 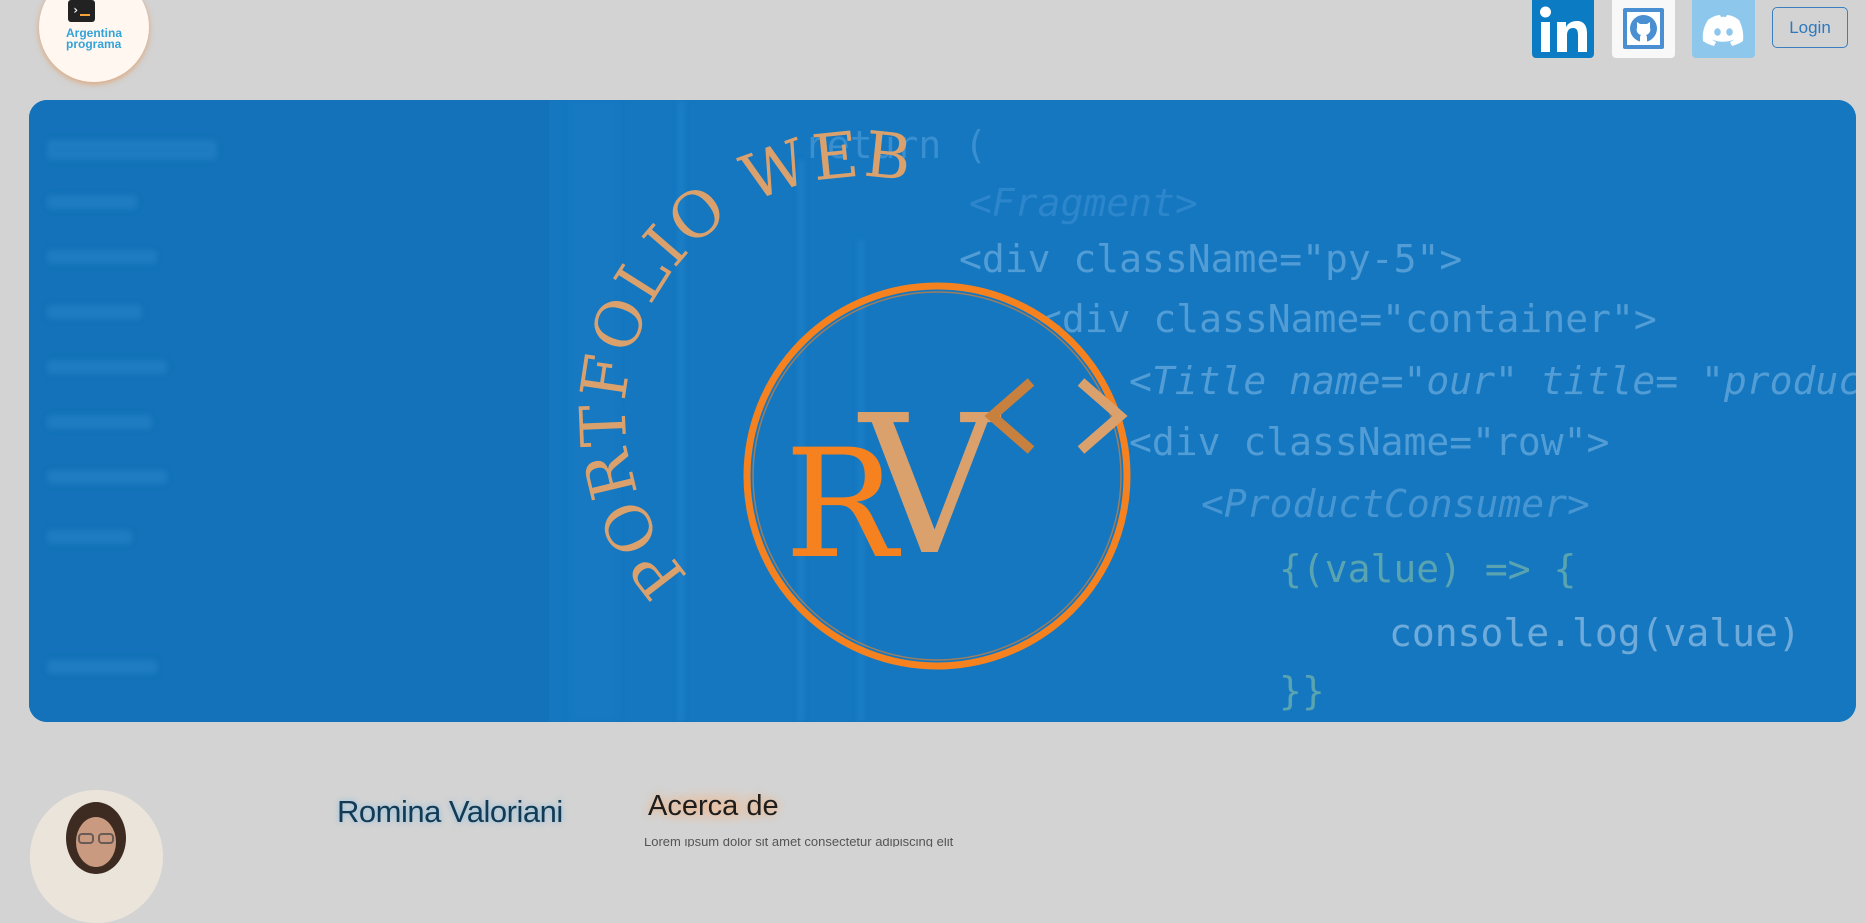 I want to click on about-heading: Acerca de, so click(x=713, y=806).